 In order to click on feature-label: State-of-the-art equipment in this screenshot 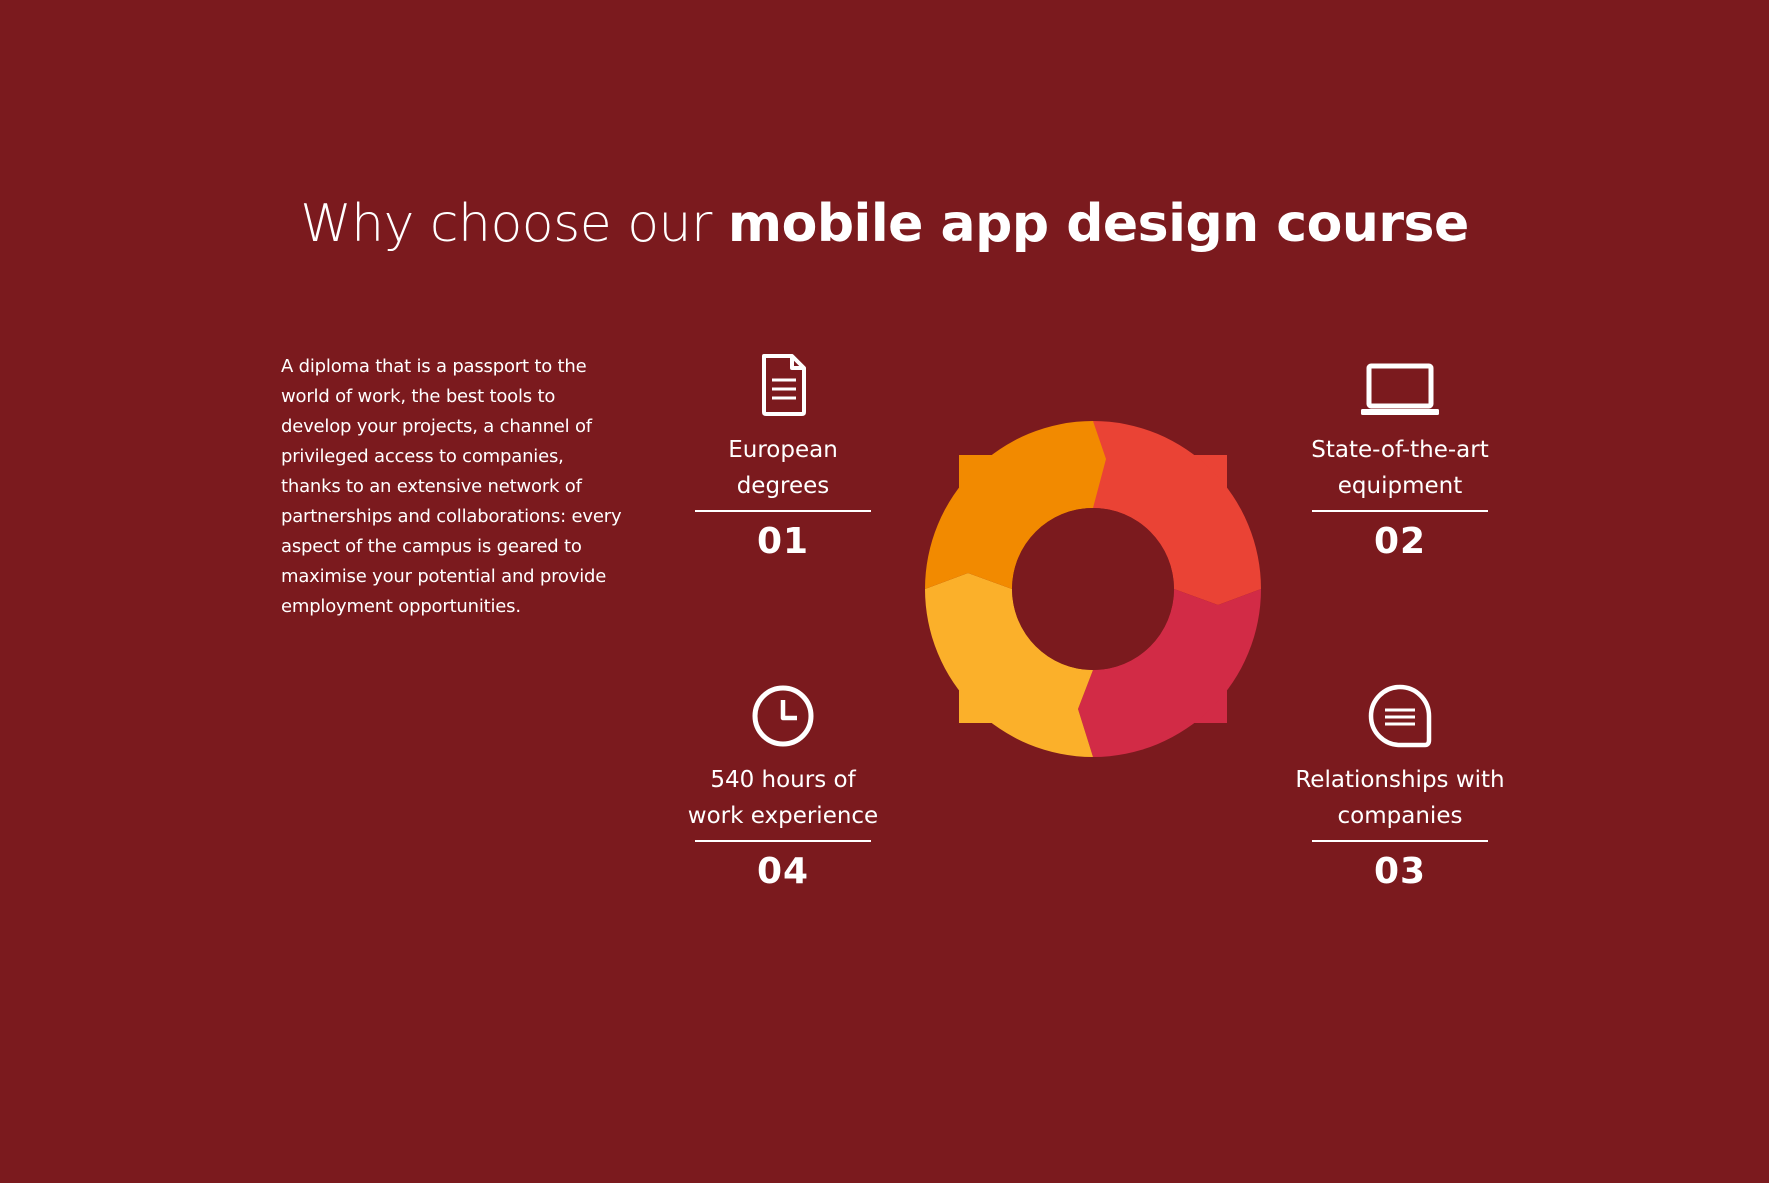, I will do `click(1400, 468)`.